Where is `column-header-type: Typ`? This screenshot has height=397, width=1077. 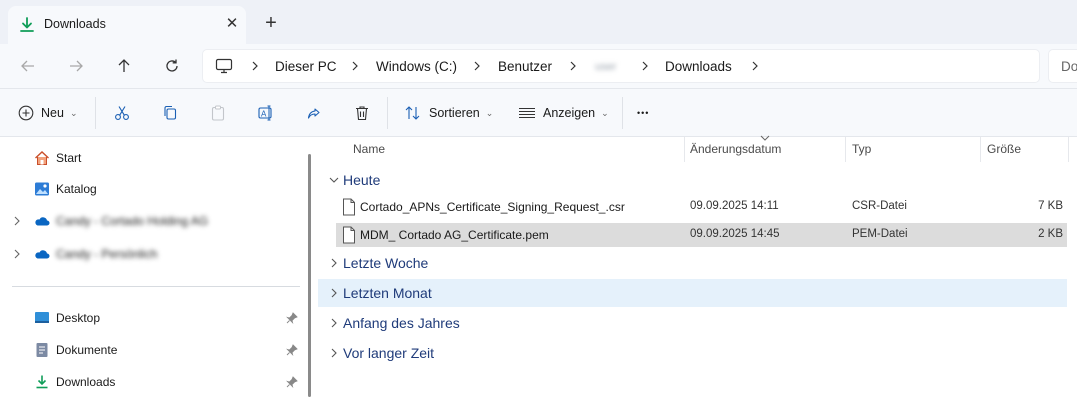
column-header-type: Typ is located at coordinates (861, 149).